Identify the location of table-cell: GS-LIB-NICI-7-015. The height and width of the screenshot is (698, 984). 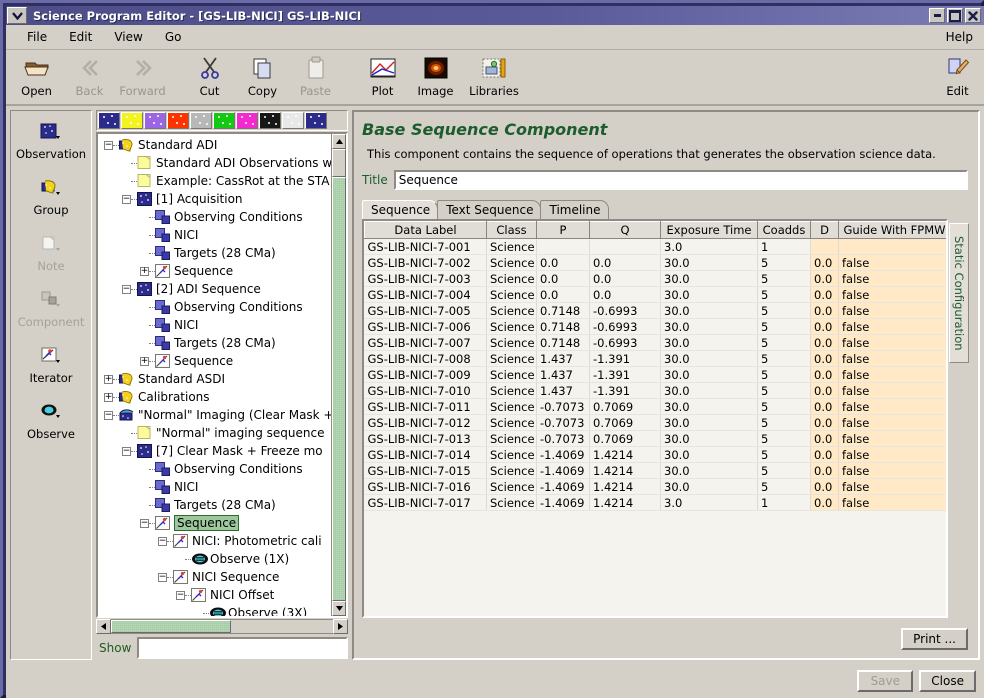
(425, 470).